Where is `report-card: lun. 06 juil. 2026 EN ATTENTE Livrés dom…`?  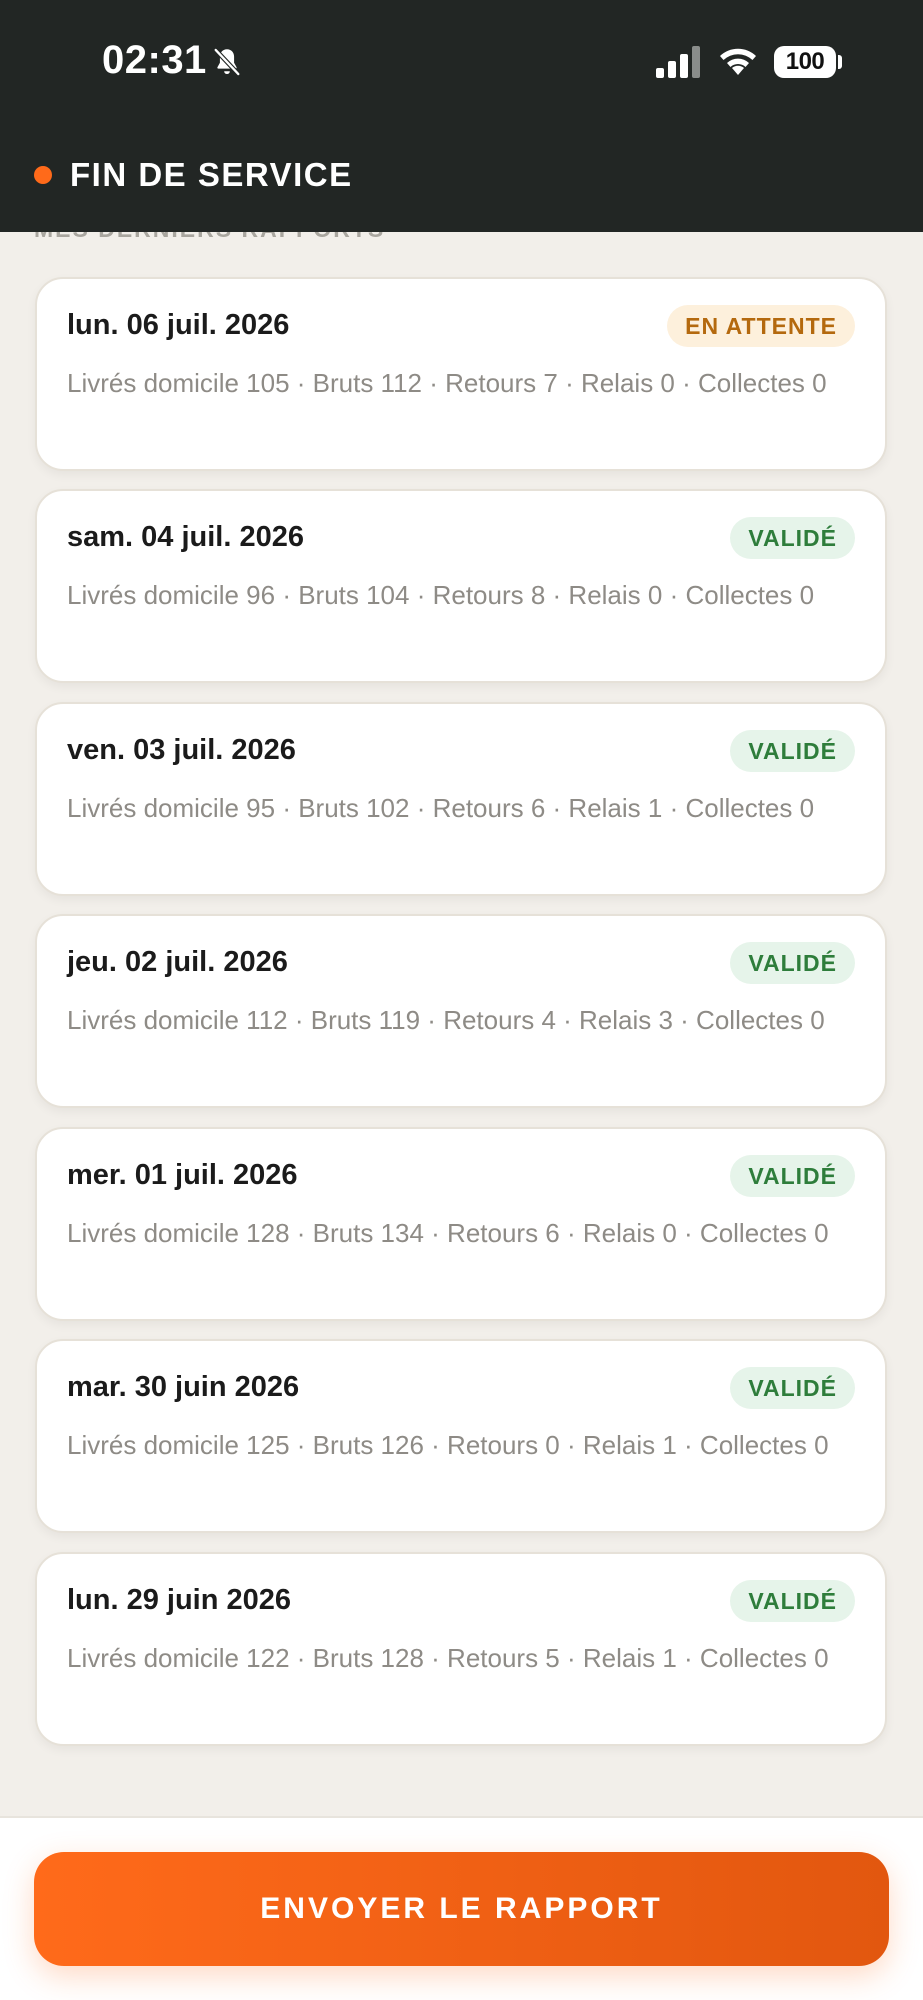
report-card: lun. 06 juil. 2026 EN ATTENTE Livrés dom… is located at coordinates (461, 374).